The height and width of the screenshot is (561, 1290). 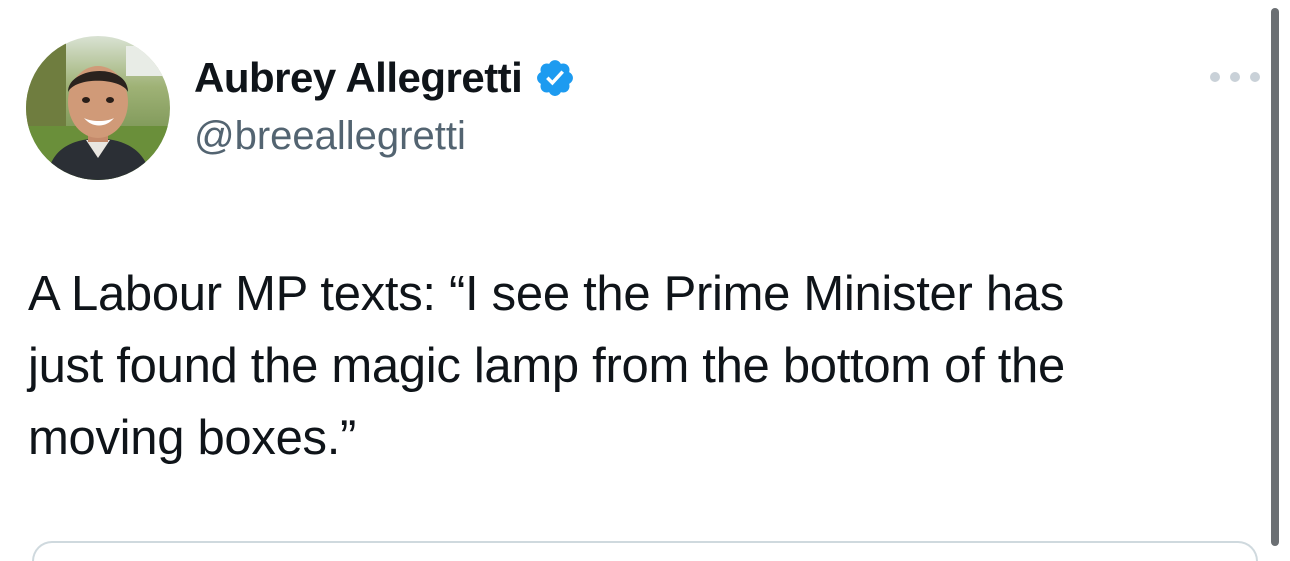 What do you see at coordinates (1275, 277) in the screenshot?
I see `scrollbar` at bounding box center [1275, 277].